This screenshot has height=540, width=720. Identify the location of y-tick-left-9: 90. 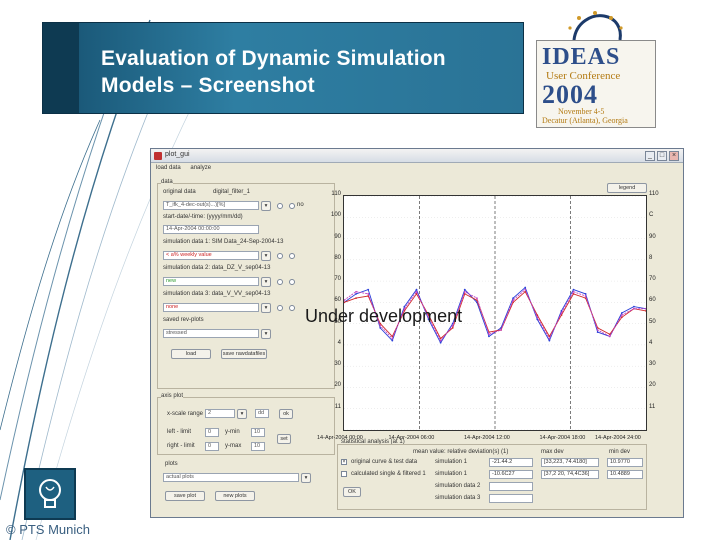
(337, 236).